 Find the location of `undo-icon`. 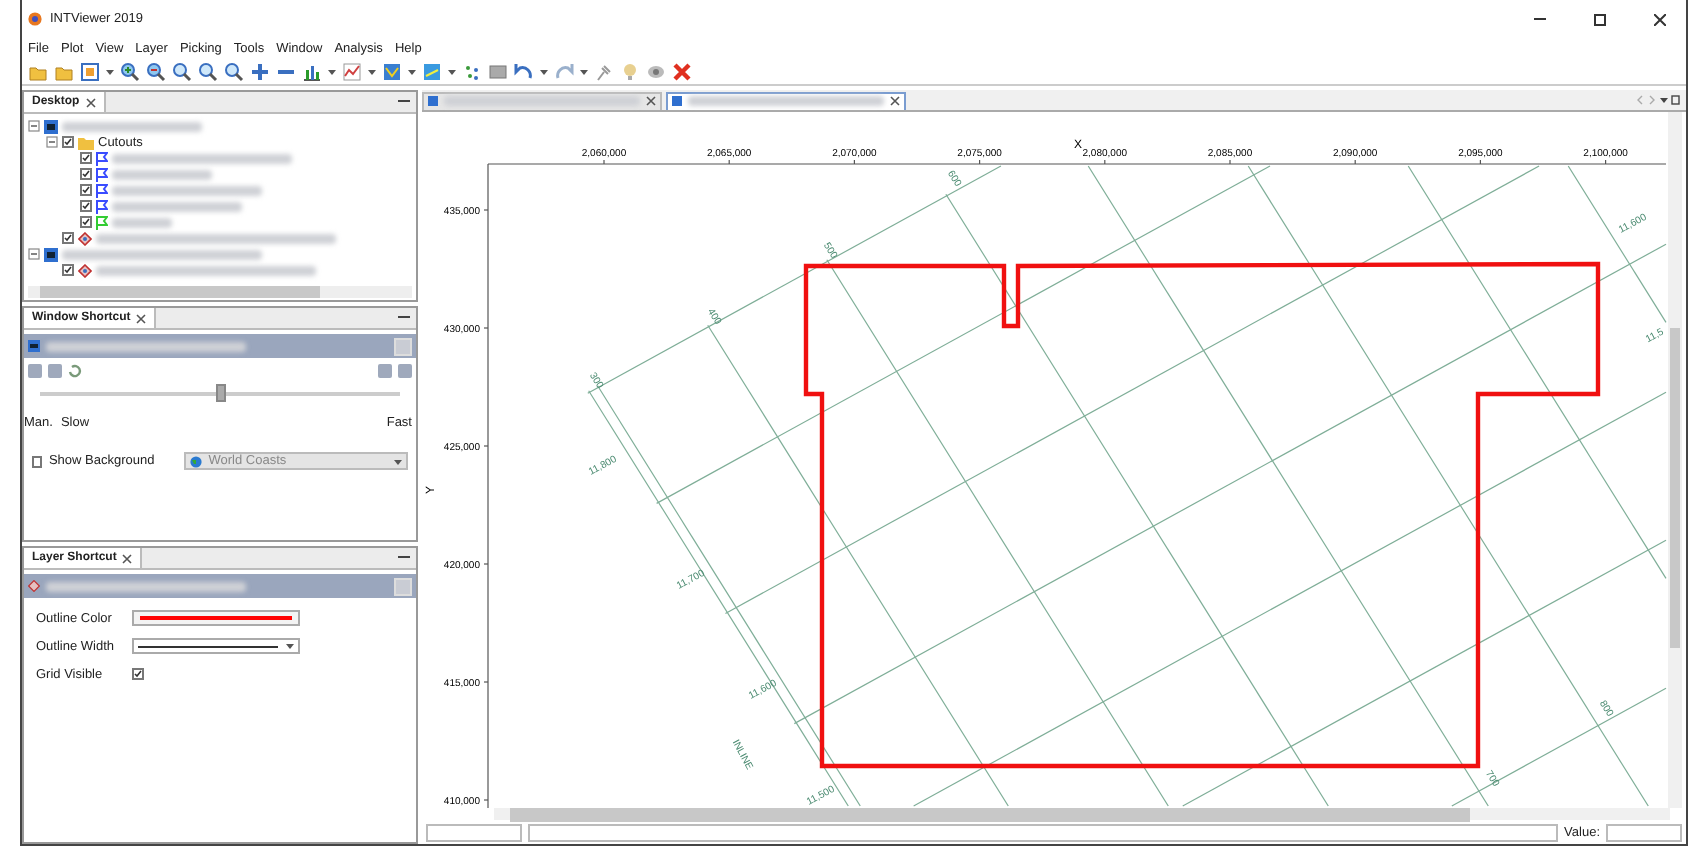

undo-icon is located at coordinates (524, 71).